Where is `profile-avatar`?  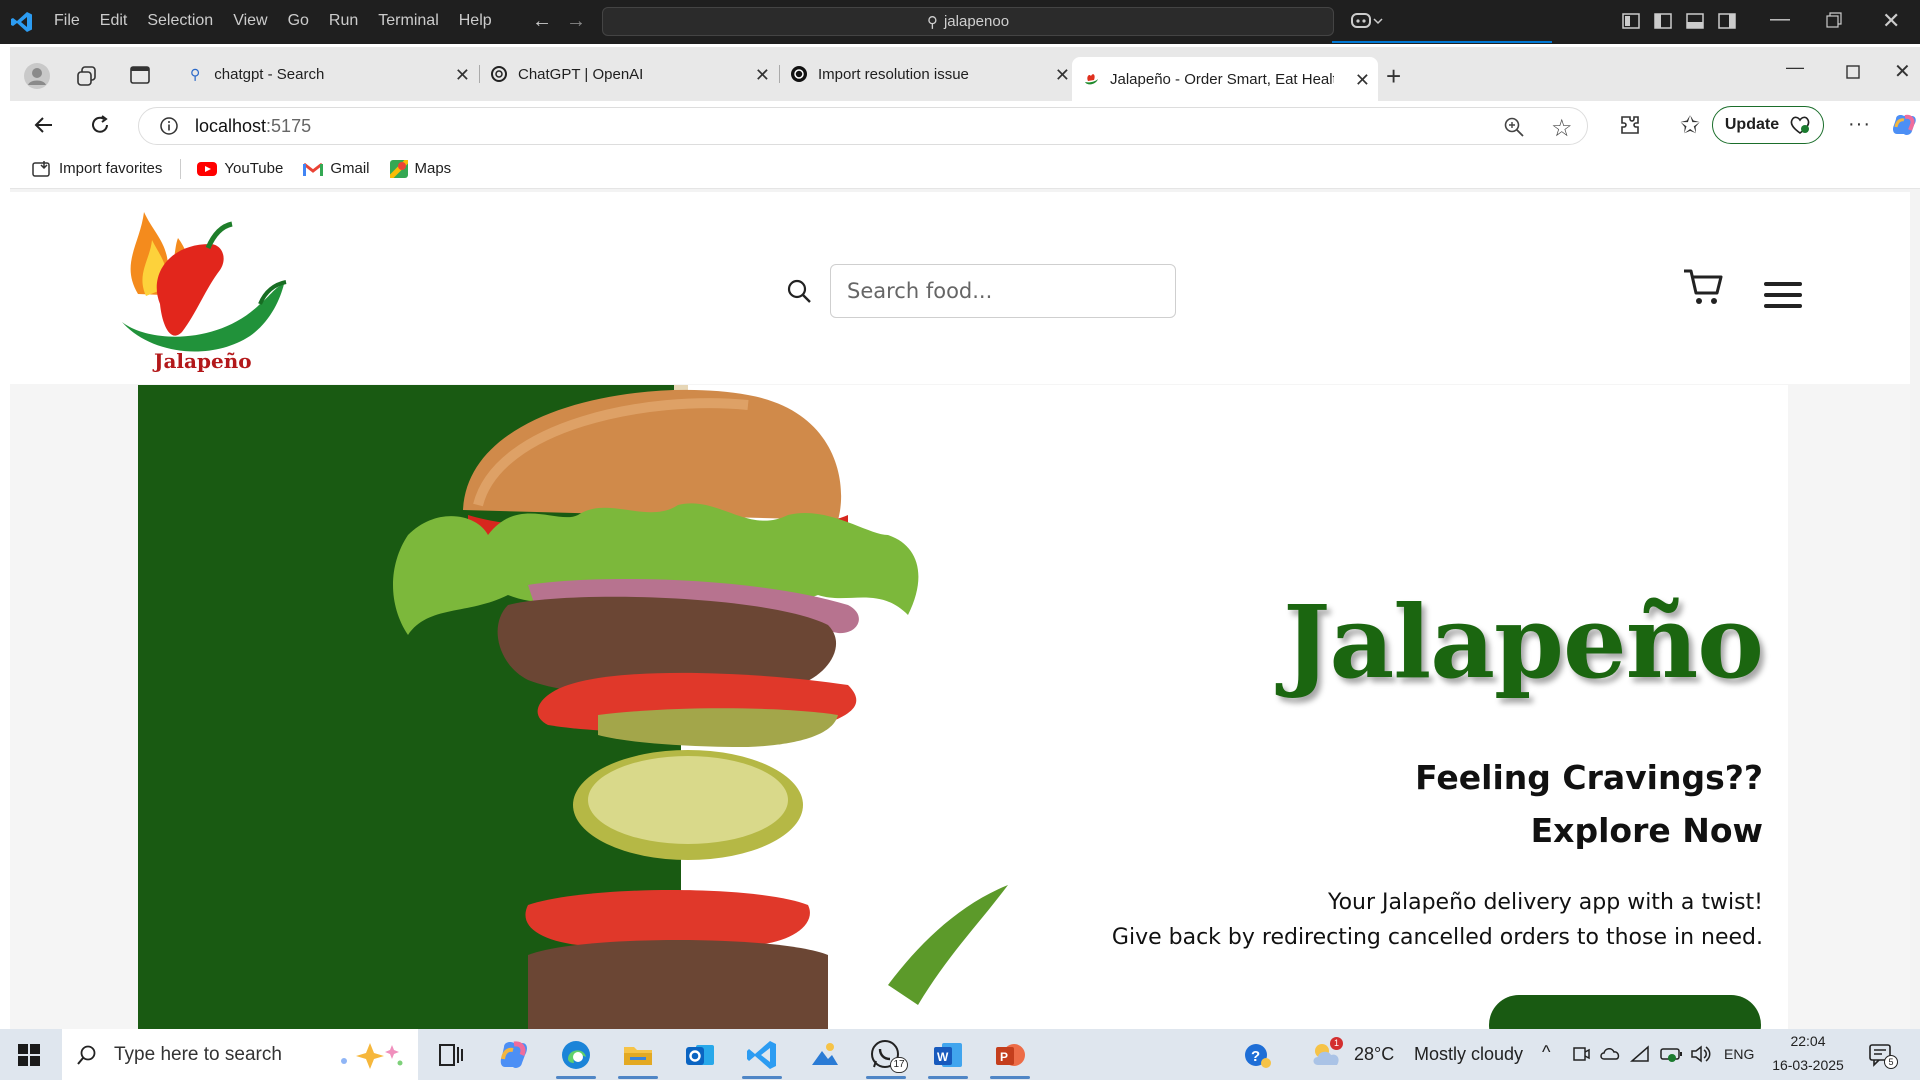 profile-avatar is located at coordinates (37, 76).